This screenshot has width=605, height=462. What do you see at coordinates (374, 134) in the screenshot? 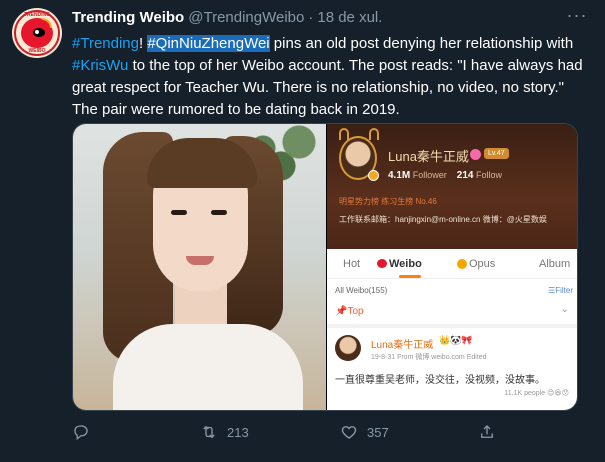
I see `antler-right-icon` at bounding box center [374, 134].